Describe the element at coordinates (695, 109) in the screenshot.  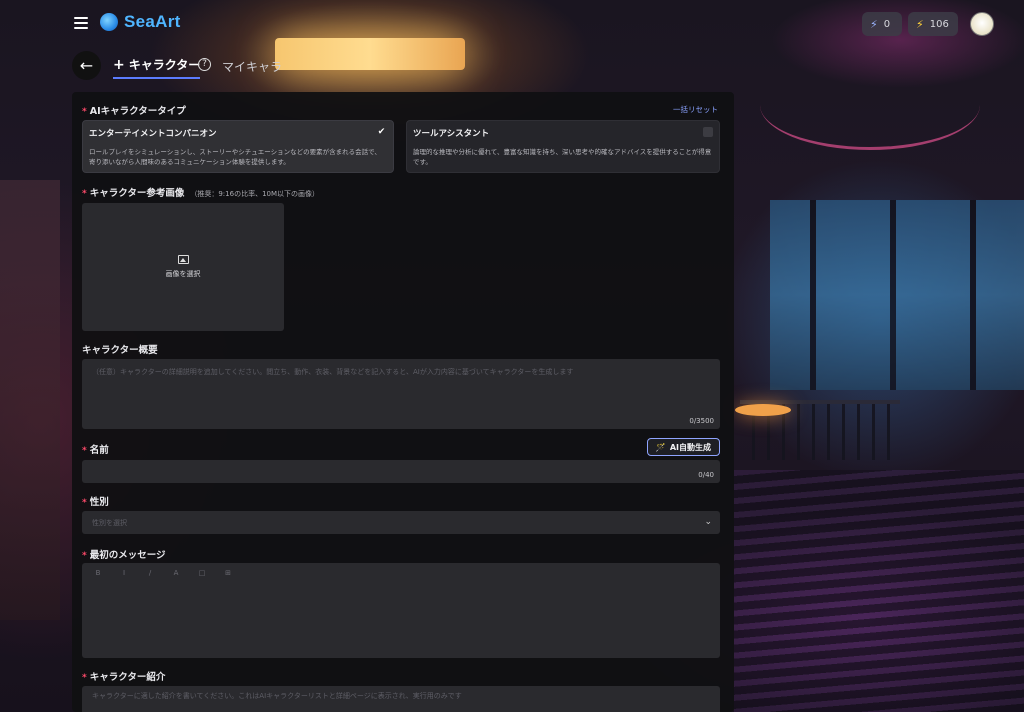
I see `reset-all-link: 一括リセット` at that location.